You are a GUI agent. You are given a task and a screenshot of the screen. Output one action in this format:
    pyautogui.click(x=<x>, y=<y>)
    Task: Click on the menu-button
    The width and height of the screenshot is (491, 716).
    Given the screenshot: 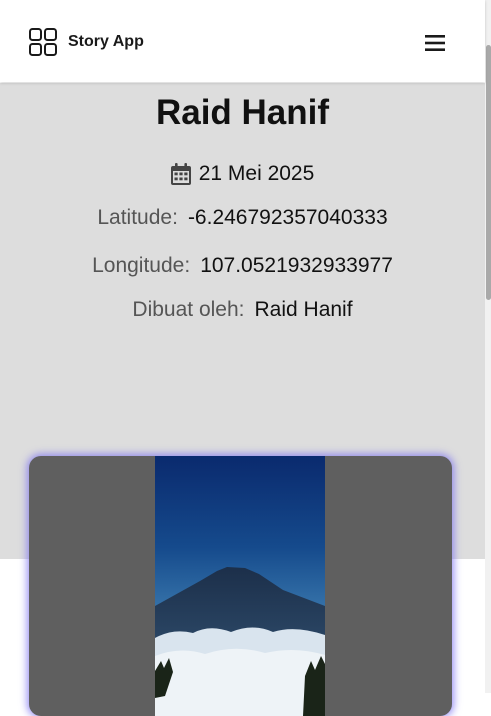 What is the action you would take?
    pyautogui.click(x=435, y=43)
    